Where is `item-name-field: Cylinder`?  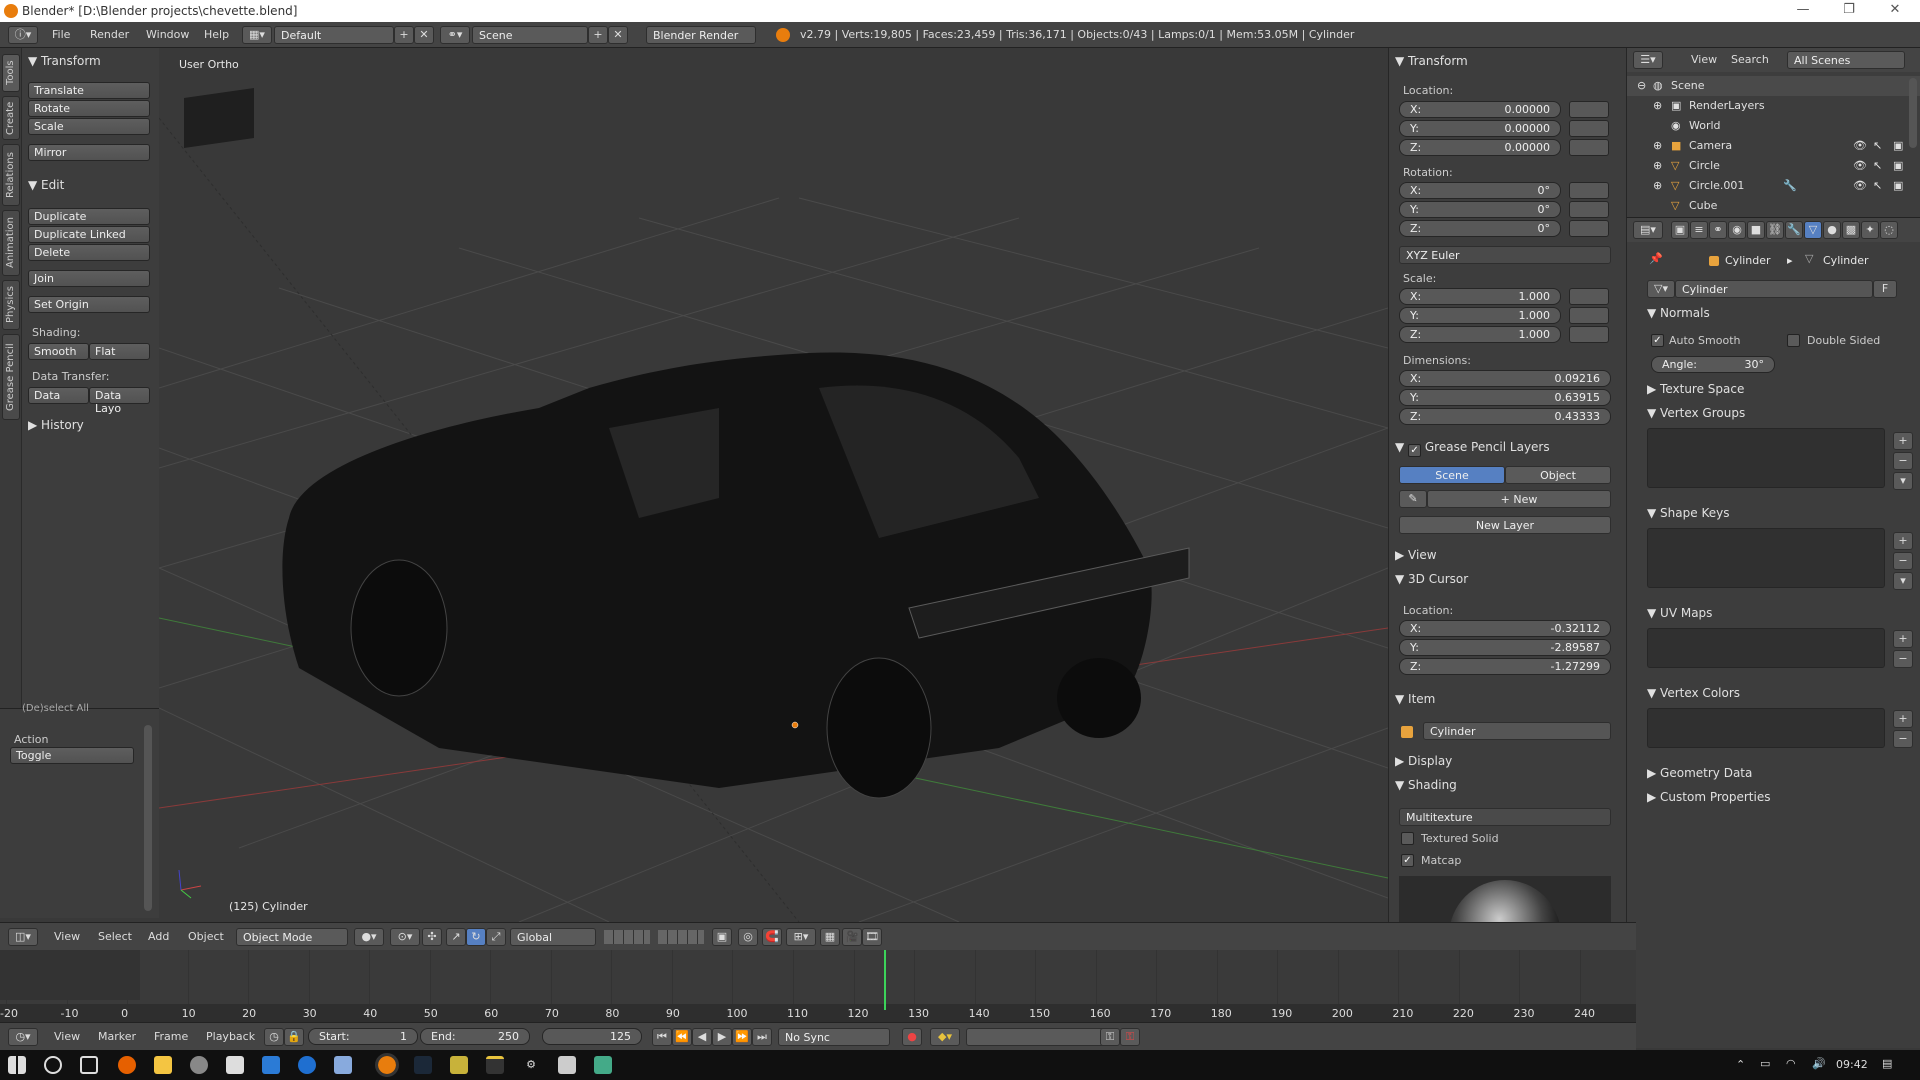
item-name-field: Cylinder is located at coordinates (1517, 731).